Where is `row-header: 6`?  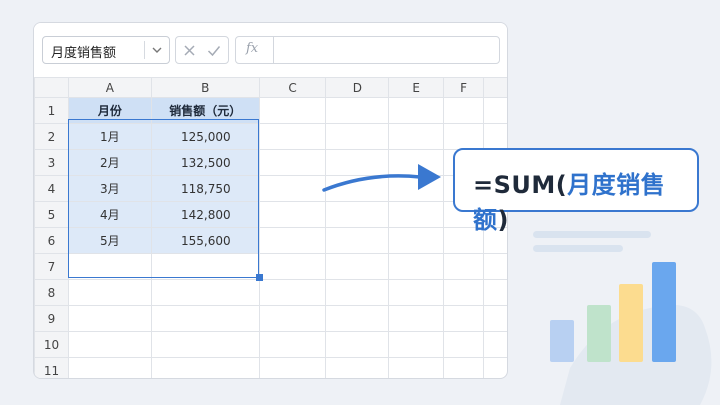 row-header: 6 is located at coordinates (51, 240).